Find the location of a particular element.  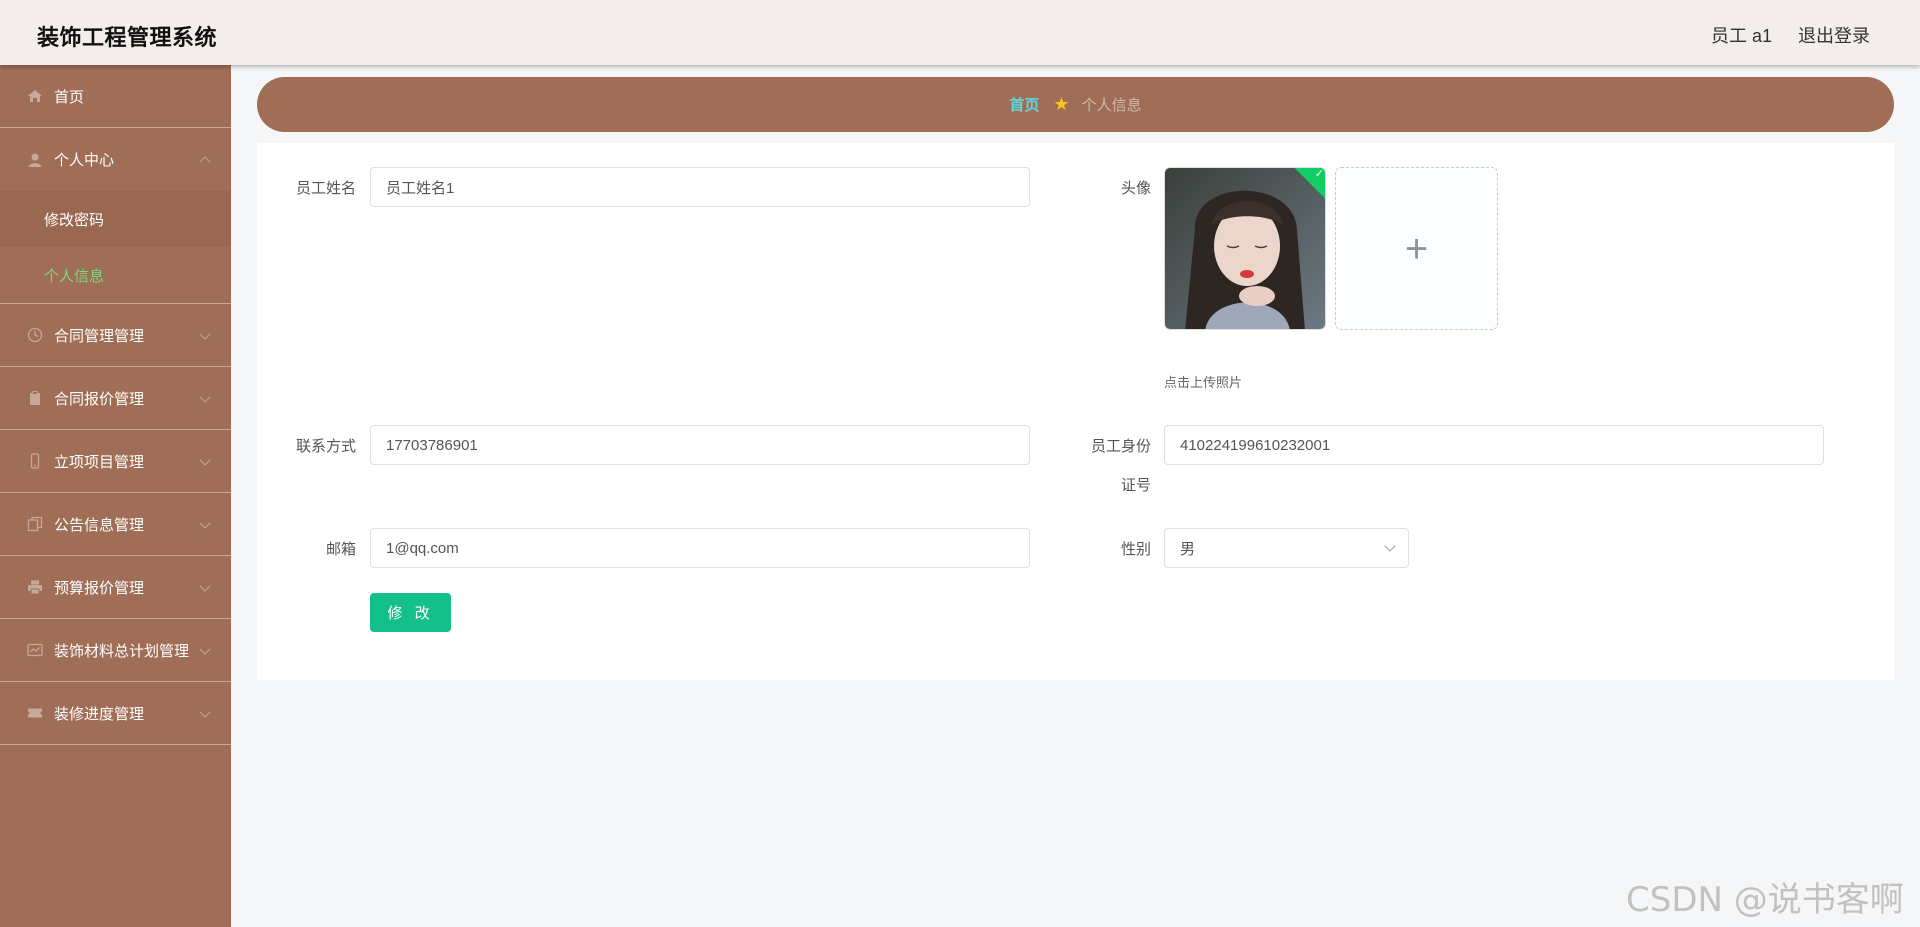

sidebar-item-label: 个人中心 is located at coordinates (84, 160).